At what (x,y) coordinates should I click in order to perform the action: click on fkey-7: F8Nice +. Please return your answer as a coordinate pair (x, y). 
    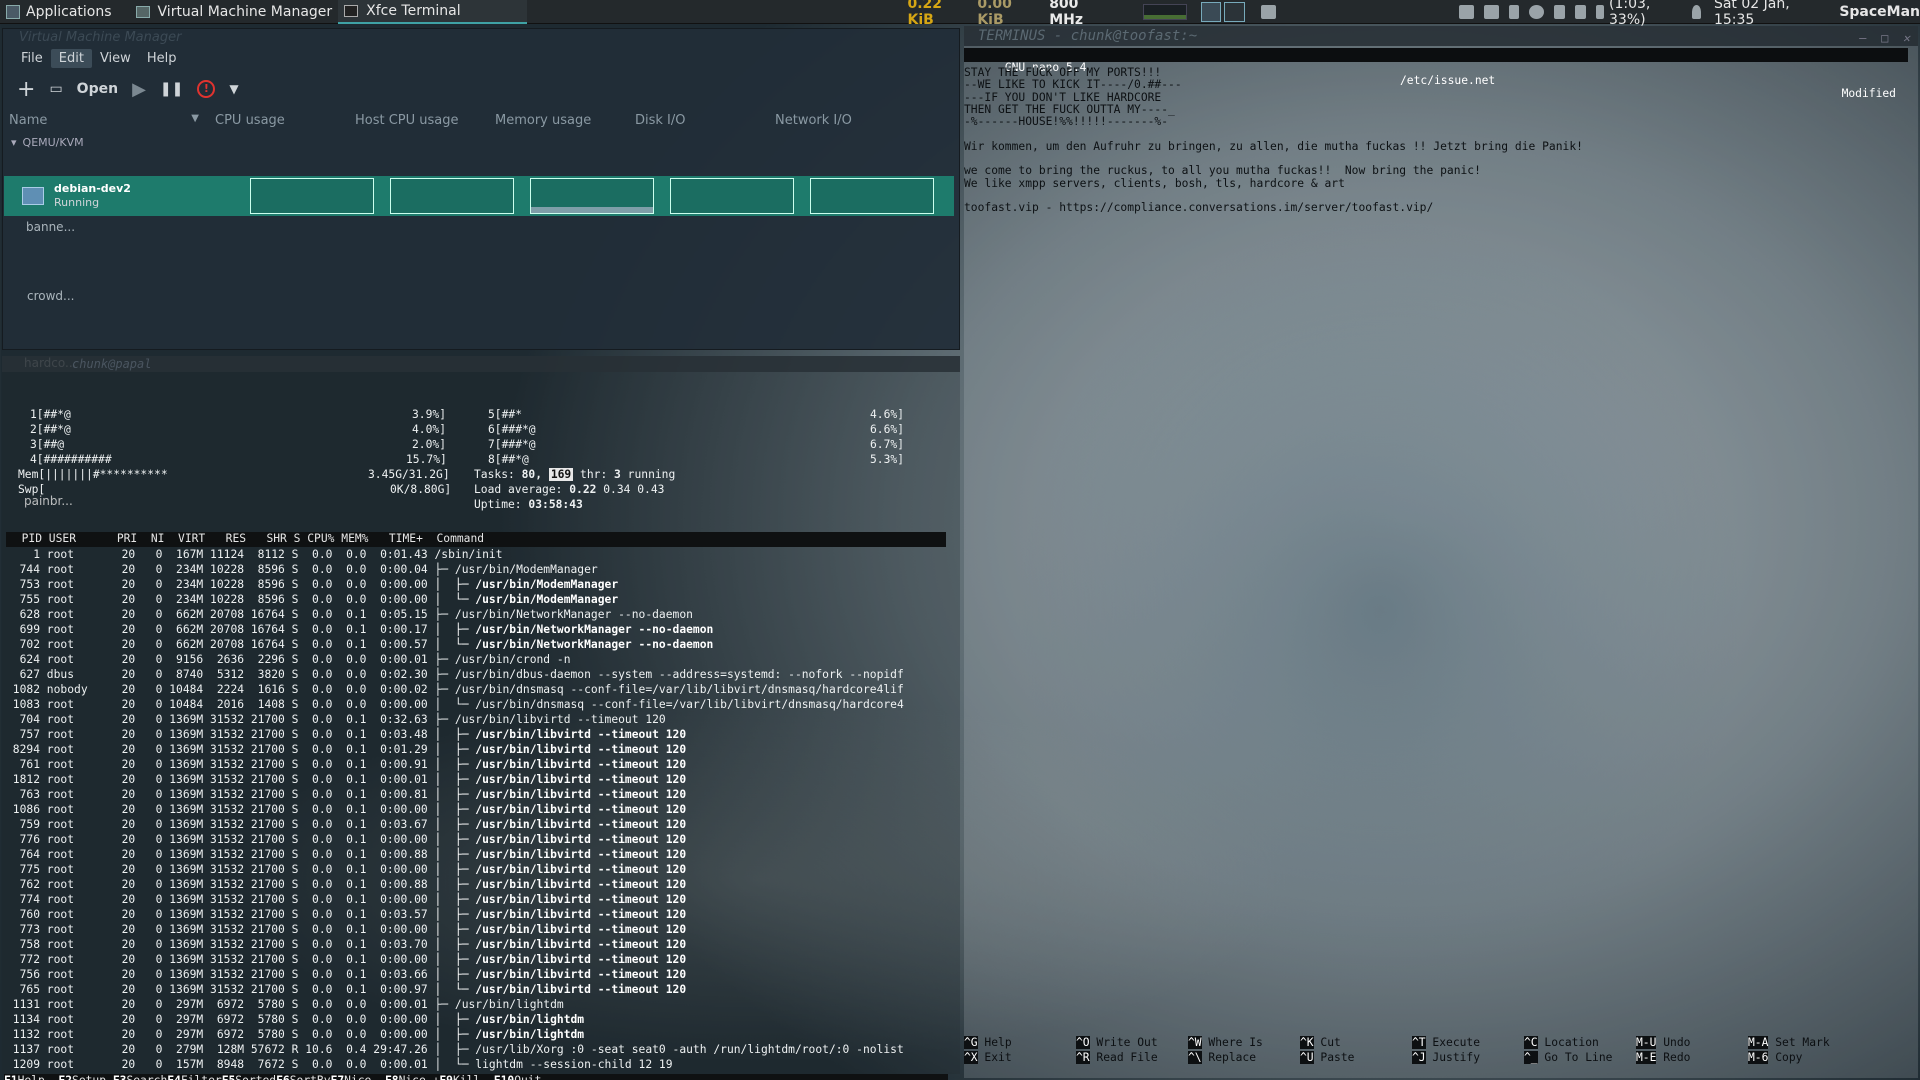
    Looking at the image, I should click on (412, 1077).